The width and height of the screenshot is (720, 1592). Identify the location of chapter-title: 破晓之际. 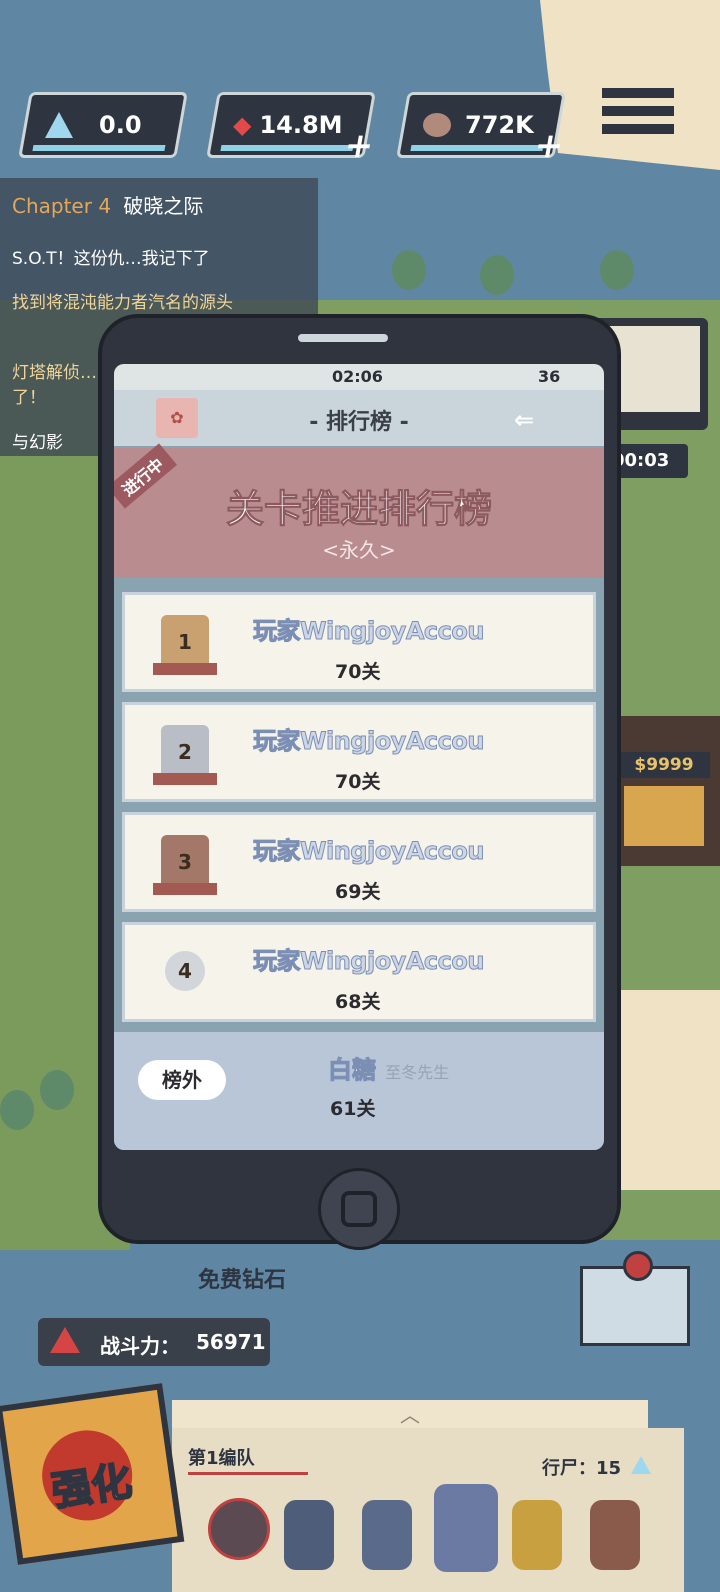
(163, 206).